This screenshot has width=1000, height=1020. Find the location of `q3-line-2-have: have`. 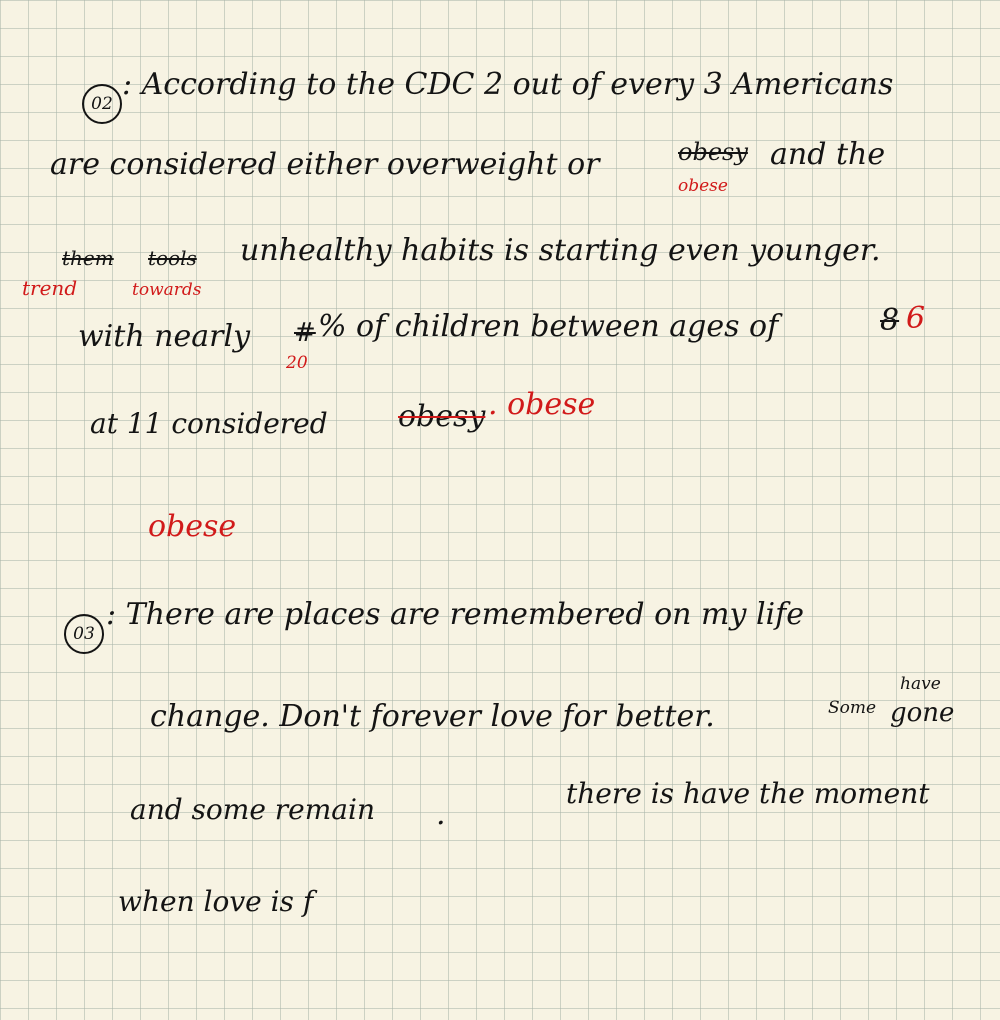

q3-line-2-have: have is located at coordinates (920, 684).